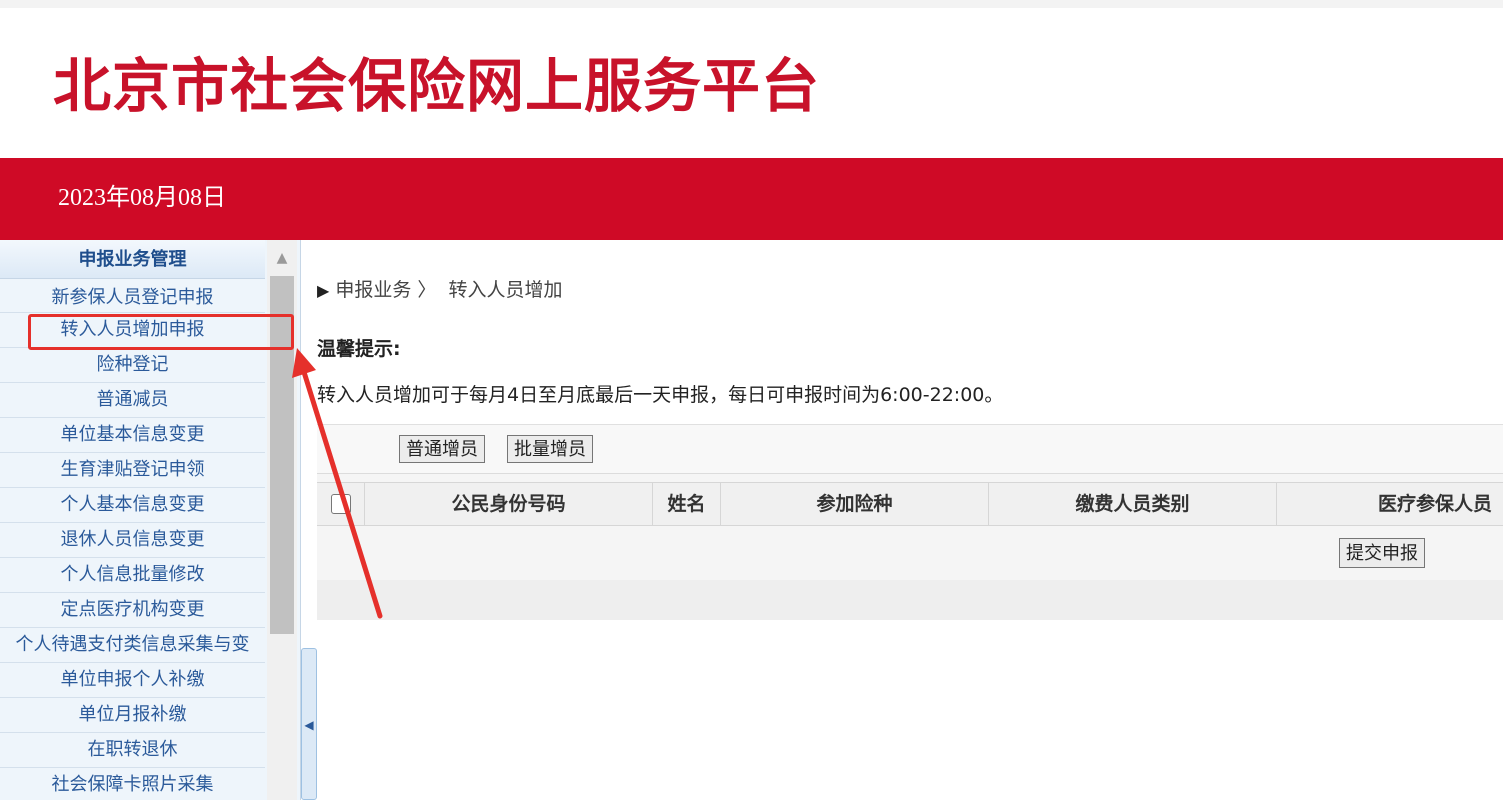 This screenshot has width=1503, height=801. Describe the element at coordinates (132, 298) in the screenshot. I see `sidebar-item-new-enrollee: 新参保人员登记申报` at that location.